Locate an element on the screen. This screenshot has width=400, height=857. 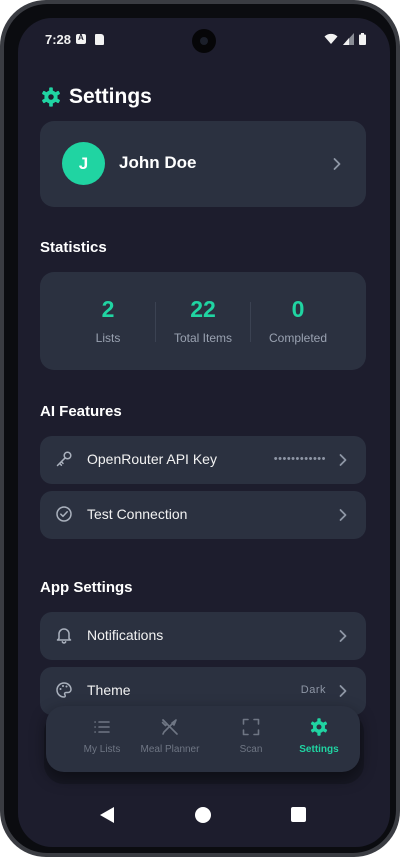
front-camera is located at coordinates (204, 41).